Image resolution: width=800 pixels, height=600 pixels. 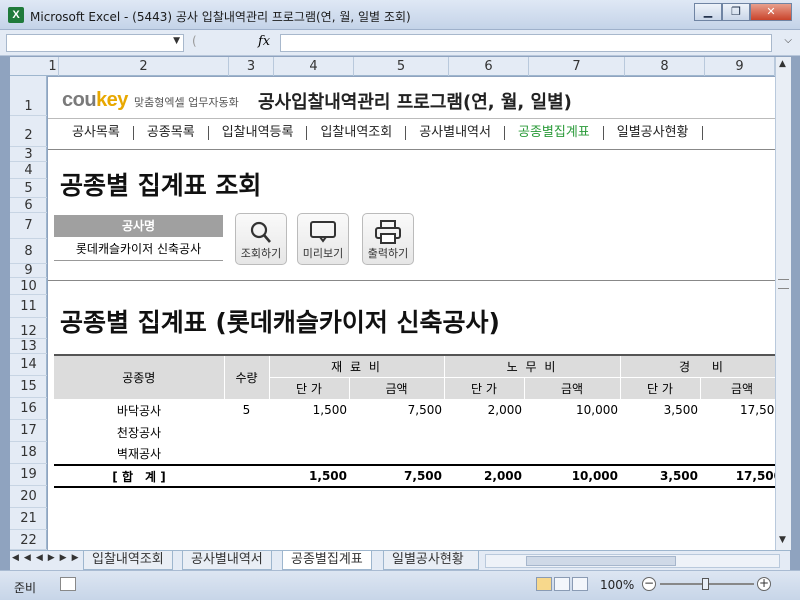 I want to click on column-header: 4, so click(x=314, y=66).